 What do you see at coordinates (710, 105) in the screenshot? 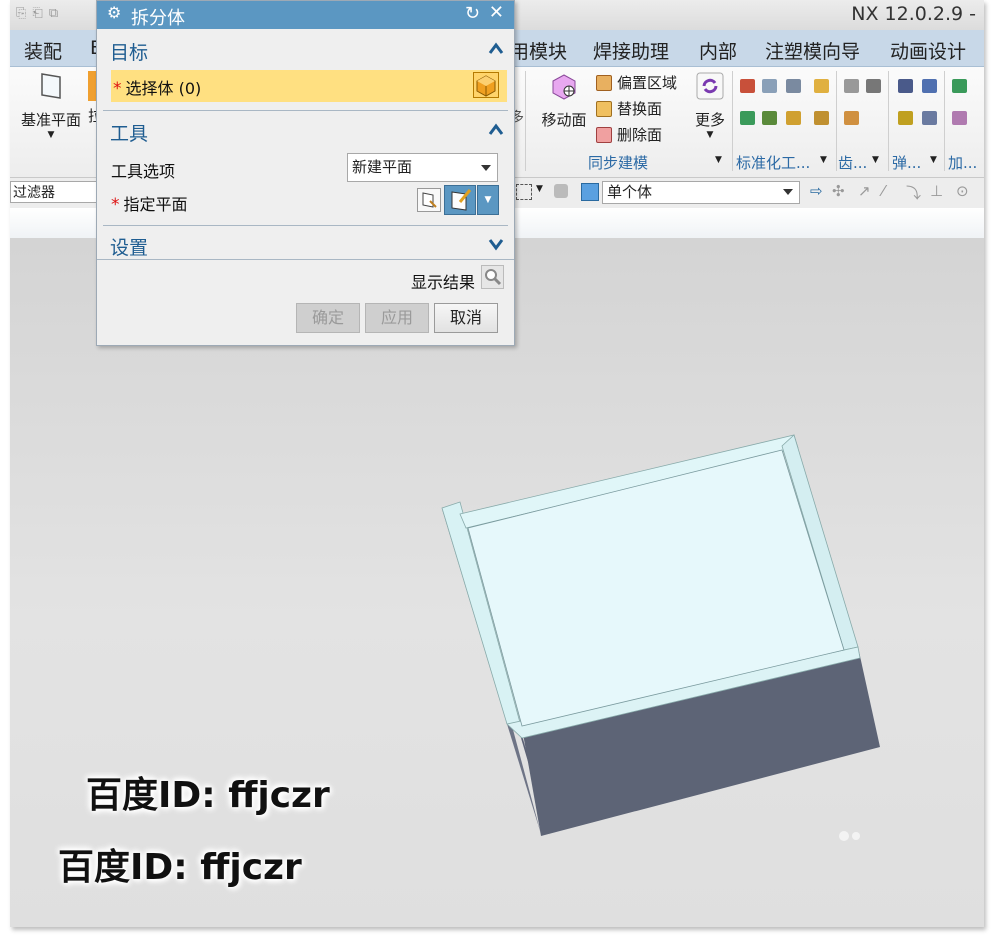
I see `more-button: 更多 ▼` at bounding box center [710, 105].